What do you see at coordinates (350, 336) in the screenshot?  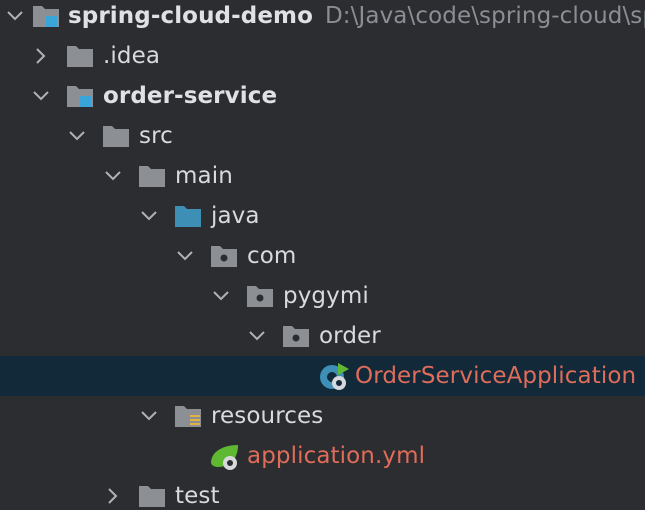 I see `tree-item-label: order` at bounding box center [350, 336].